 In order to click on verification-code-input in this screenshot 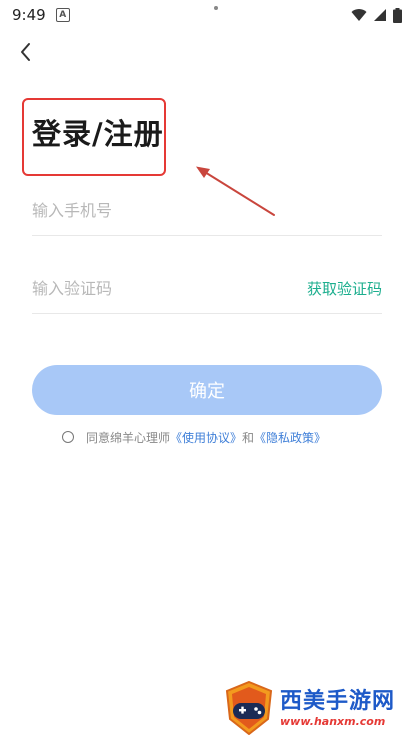, I will do `click(157, 288)`.